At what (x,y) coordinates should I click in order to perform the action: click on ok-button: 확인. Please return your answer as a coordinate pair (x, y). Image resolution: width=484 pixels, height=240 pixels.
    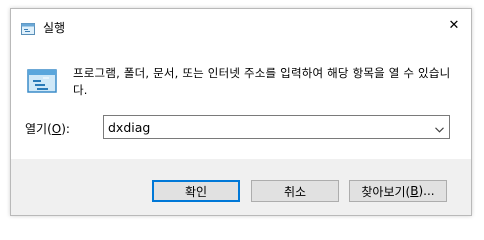
    Looking at the image, I should click on (196, 191).